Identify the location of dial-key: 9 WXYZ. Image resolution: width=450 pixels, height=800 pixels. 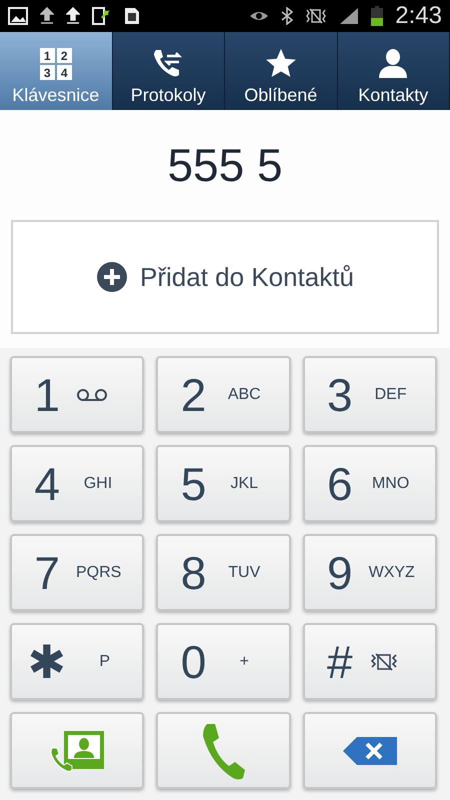
(369, 572).